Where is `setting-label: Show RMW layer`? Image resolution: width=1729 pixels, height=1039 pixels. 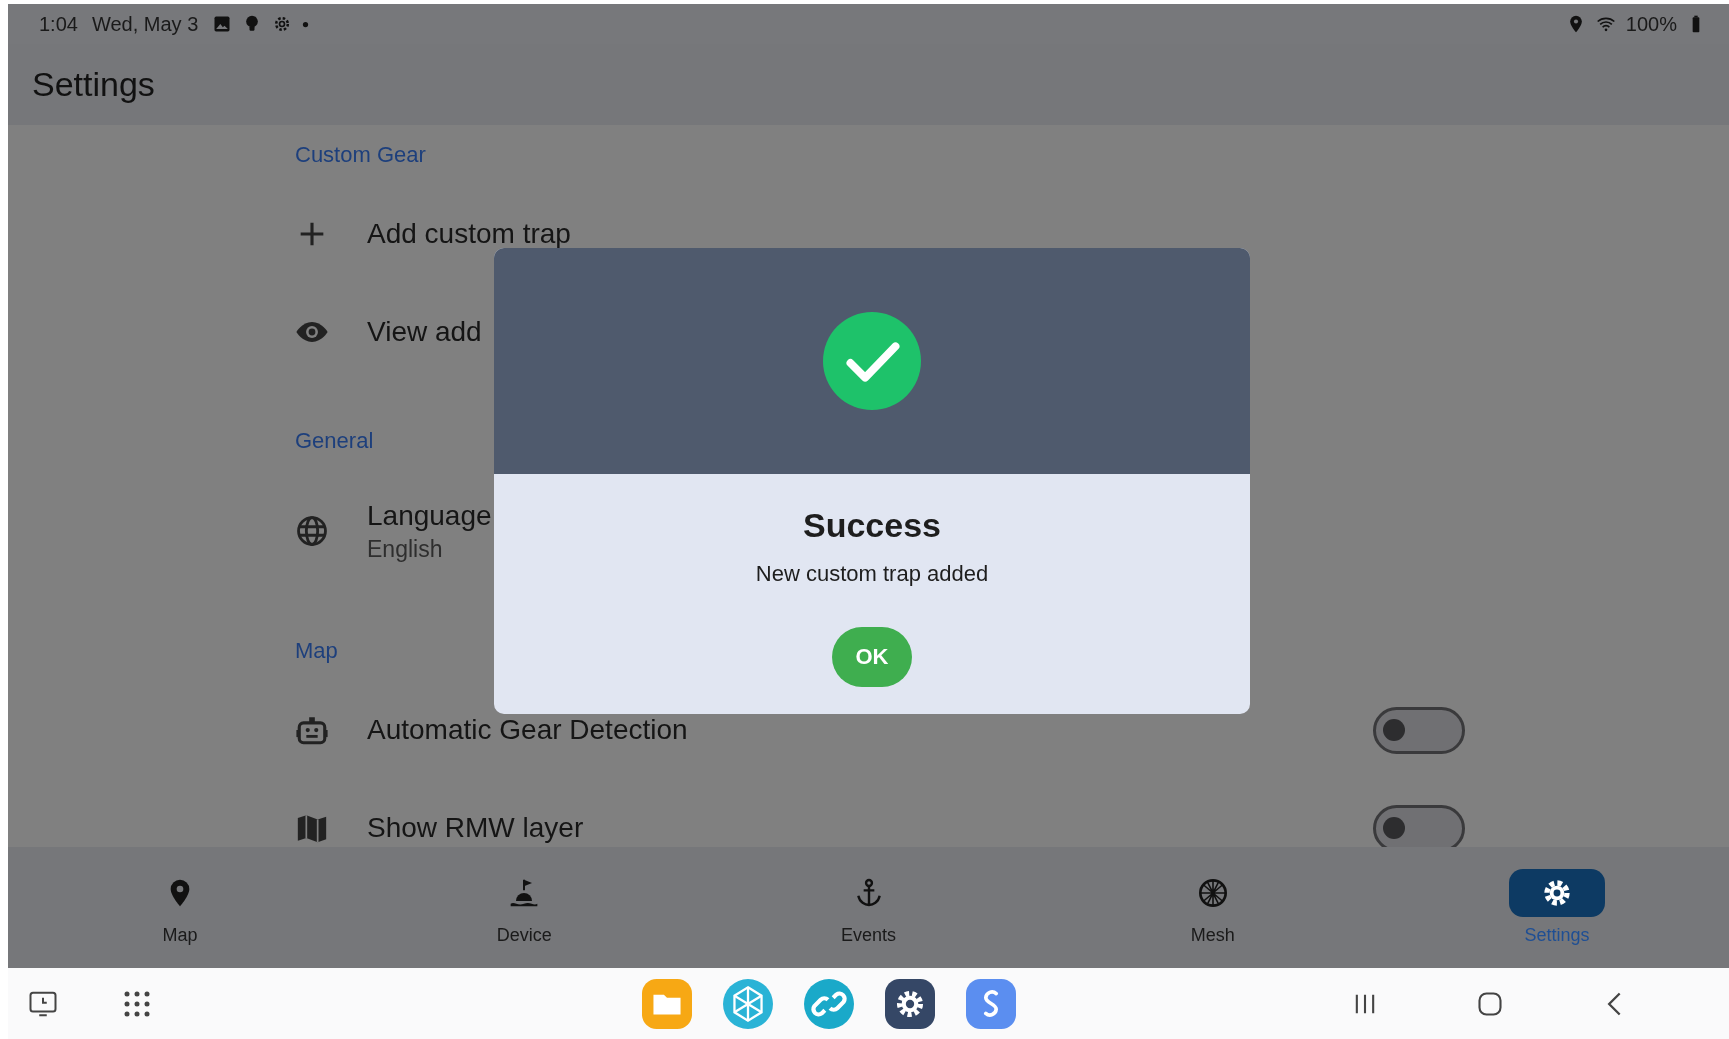 setting-label: Show RMW layer is located at coordinates (475, 828).